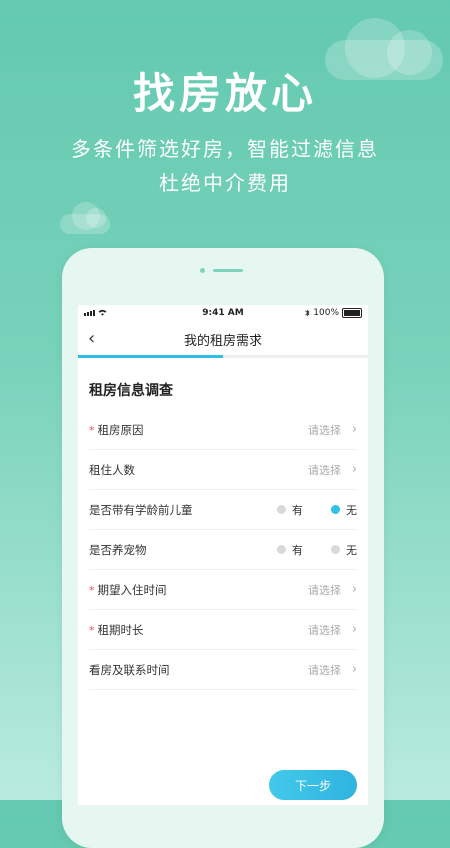 The height and width of the screenshot is (848, 450). Describe the element at coordinates (352, 313) in the screenshot. I see `battery-icon` at that location.